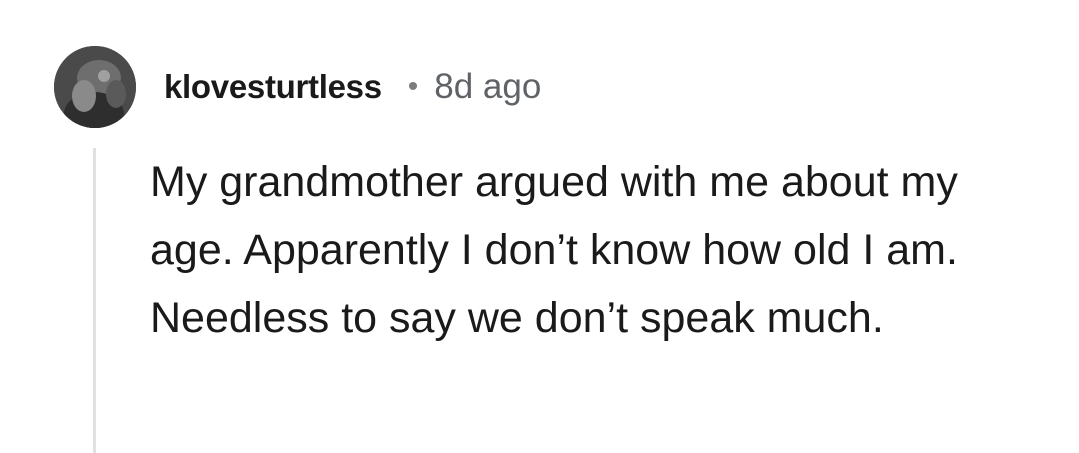 This screenshot has width=1079, height=453. What do you see at coordinates (273, 87) in the screenshot?
I see `username-link: klovesturtless` at bounding box center [273, 87].